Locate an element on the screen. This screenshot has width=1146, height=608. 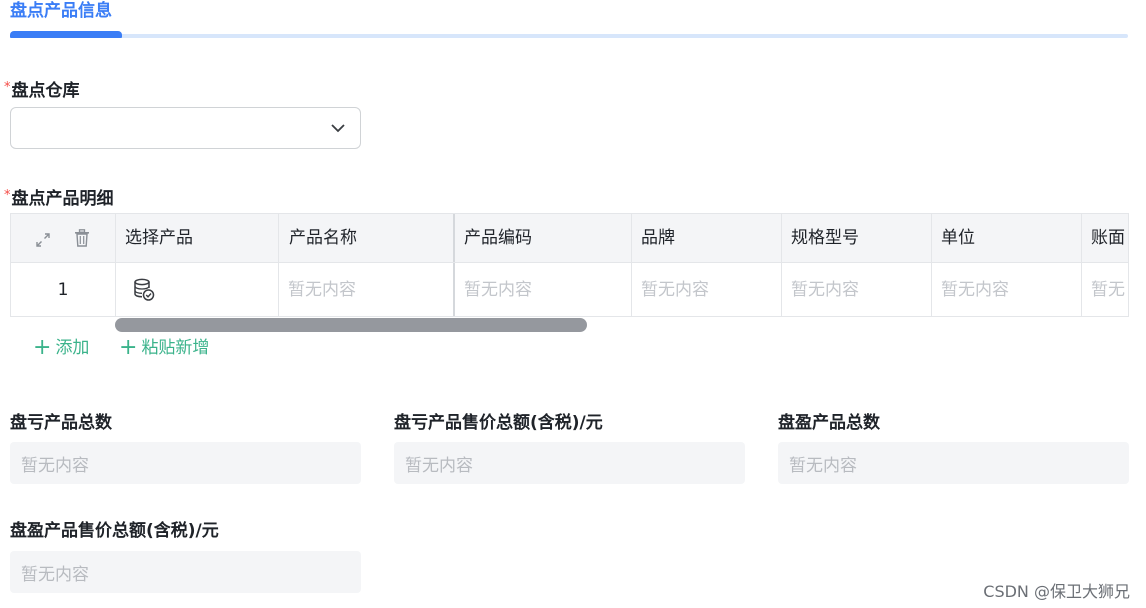
horizontal-scrollbar is located at coordinates (351, 325).